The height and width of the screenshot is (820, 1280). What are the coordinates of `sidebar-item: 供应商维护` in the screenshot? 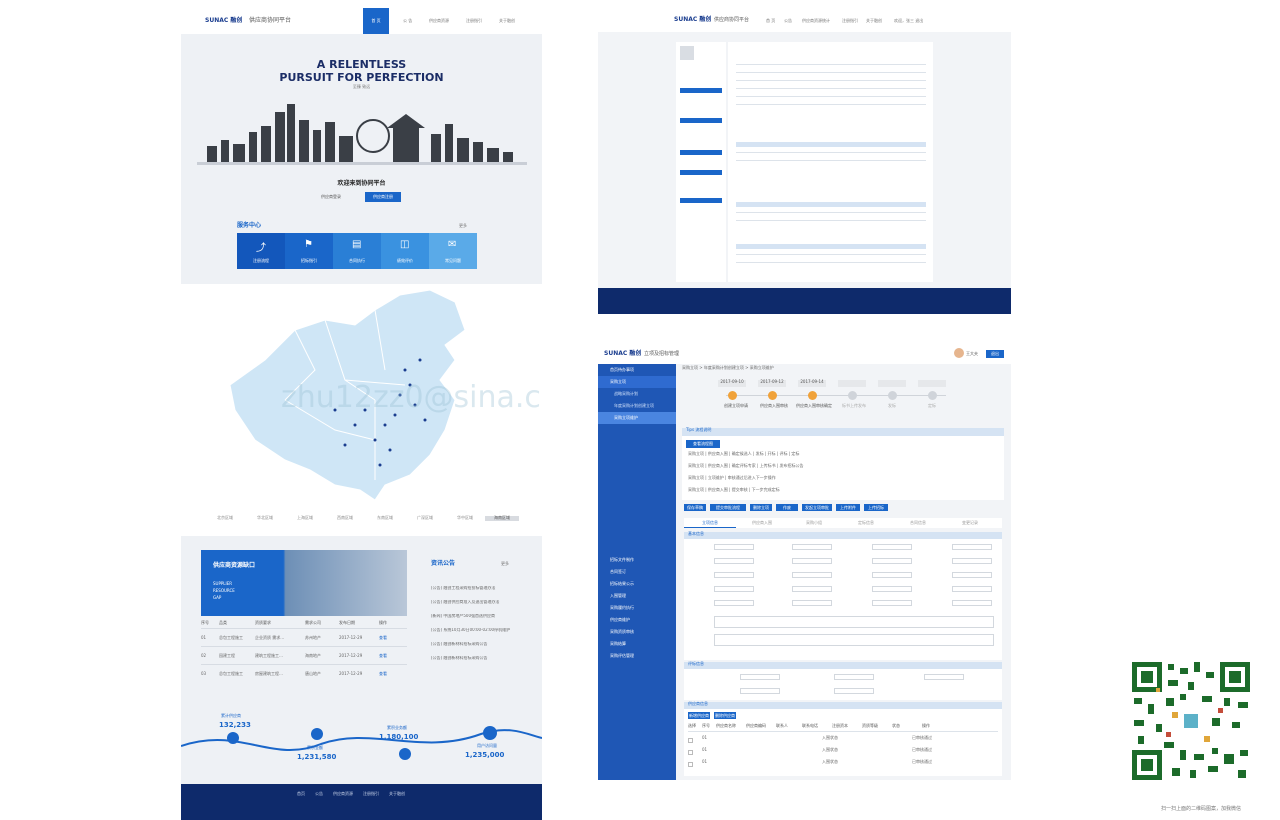 It's located at (637, 620).